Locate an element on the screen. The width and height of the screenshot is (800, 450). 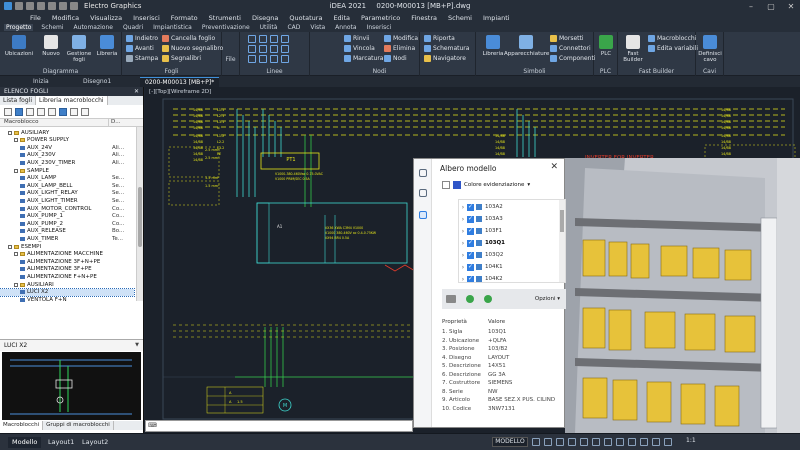
tree-folder: ALIMENTAZIONE MACCHINE is located at coordinates (67, 254).